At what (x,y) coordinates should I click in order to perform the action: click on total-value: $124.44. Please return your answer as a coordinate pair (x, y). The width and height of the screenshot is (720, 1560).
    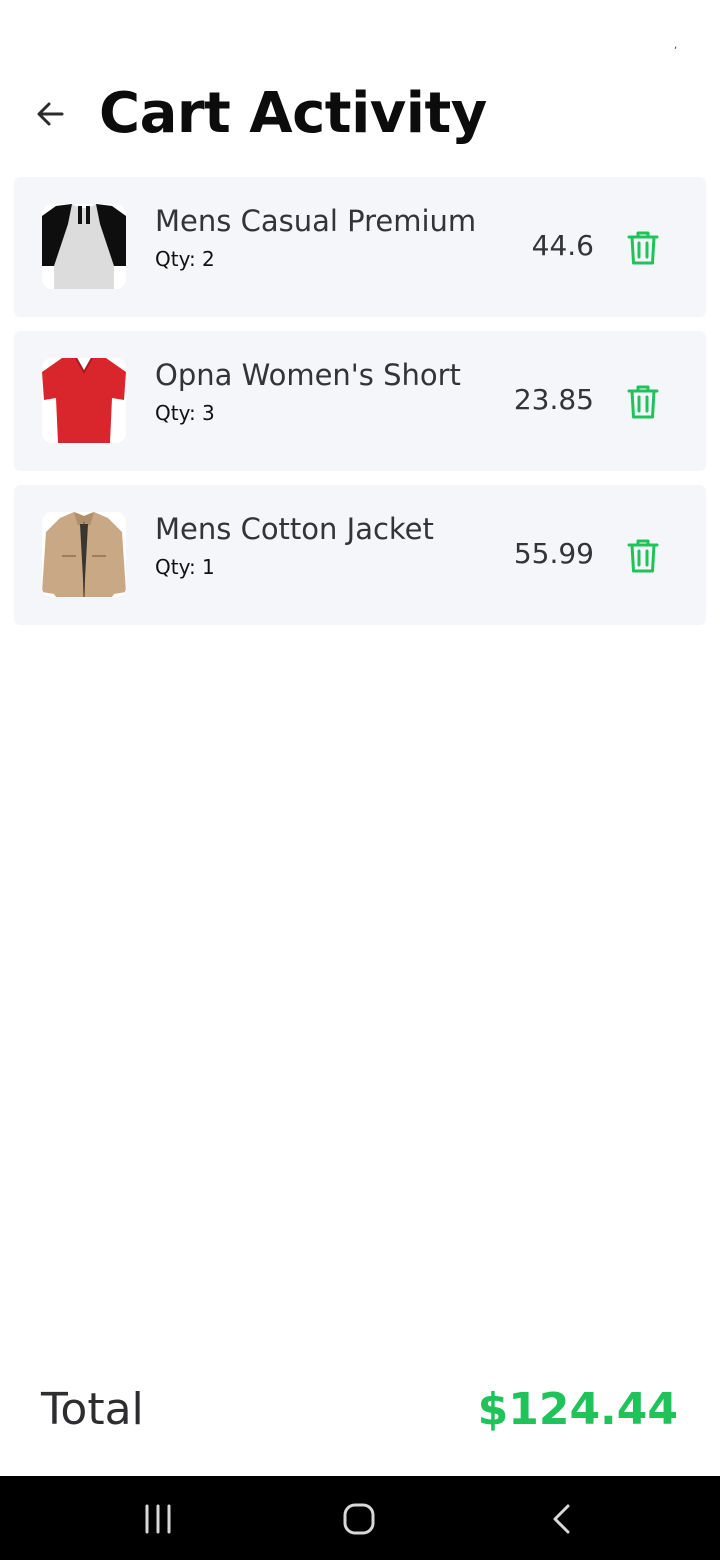
    Looking at the image, I should click on (577, 1409).